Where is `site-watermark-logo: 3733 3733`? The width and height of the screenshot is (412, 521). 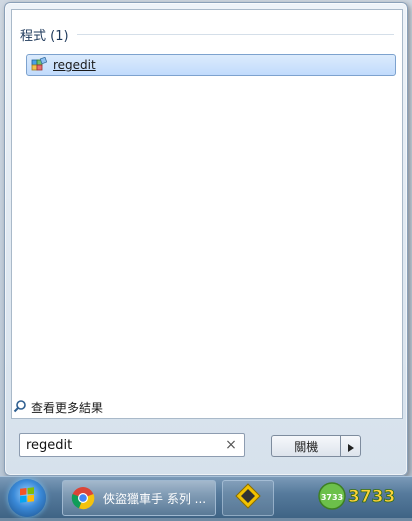
site-watermark-logo: 3733 3733 is located at coordinates (360, 496).